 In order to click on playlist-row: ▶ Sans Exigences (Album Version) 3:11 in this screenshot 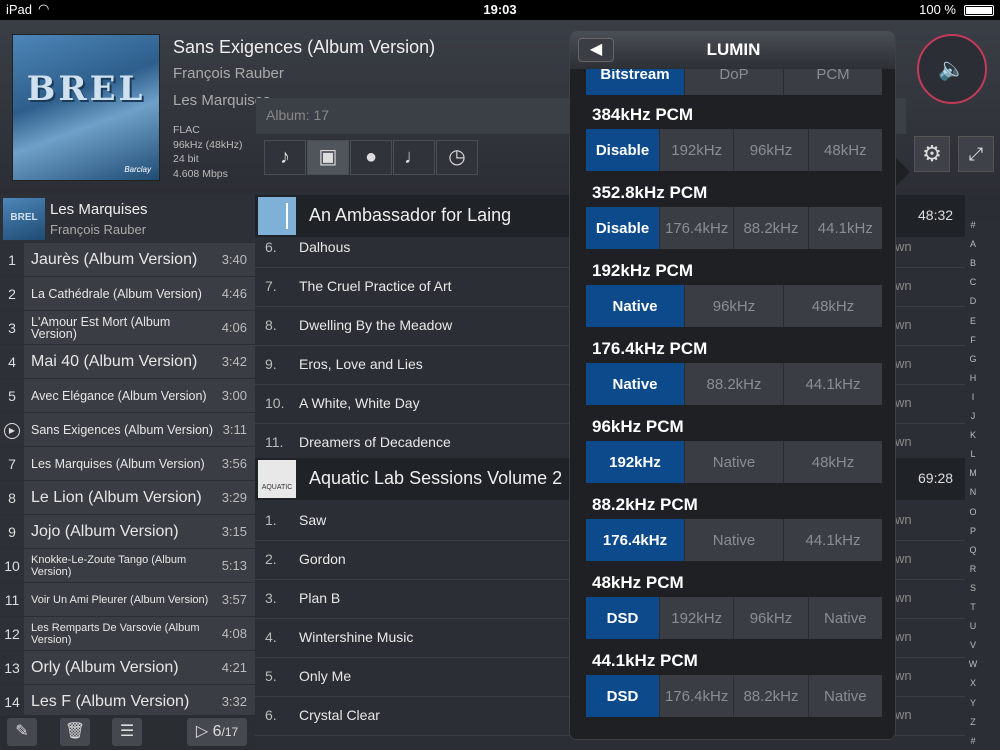, I will do `click(127, 429)`.